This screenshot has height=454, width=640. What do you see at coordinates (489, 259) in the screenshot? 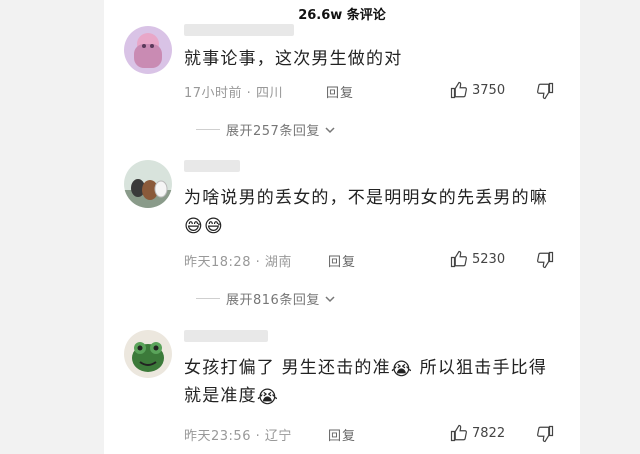
I see `like-count: 5230` at bounding box center [489, 259].